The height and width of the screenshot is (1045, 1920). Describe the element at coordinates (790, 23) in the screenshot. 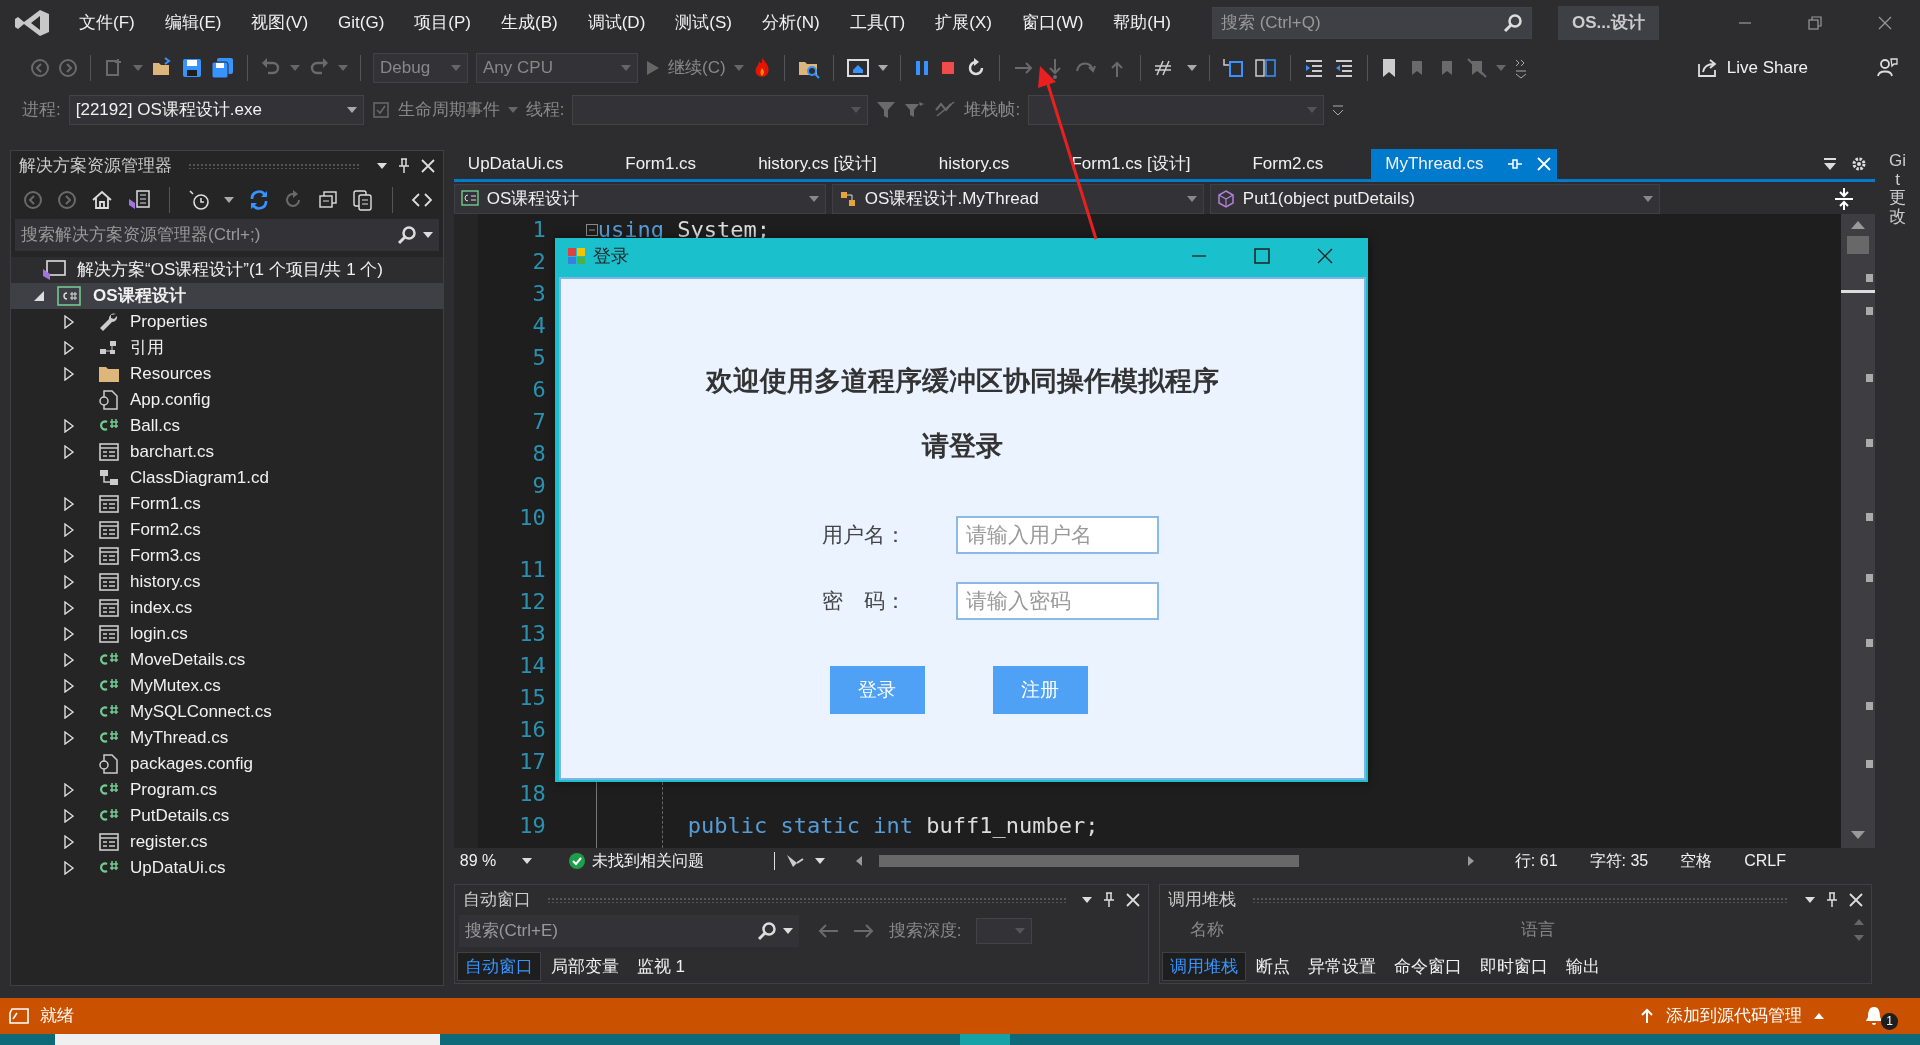

I see `menu-item: 分析(N)` at that location.